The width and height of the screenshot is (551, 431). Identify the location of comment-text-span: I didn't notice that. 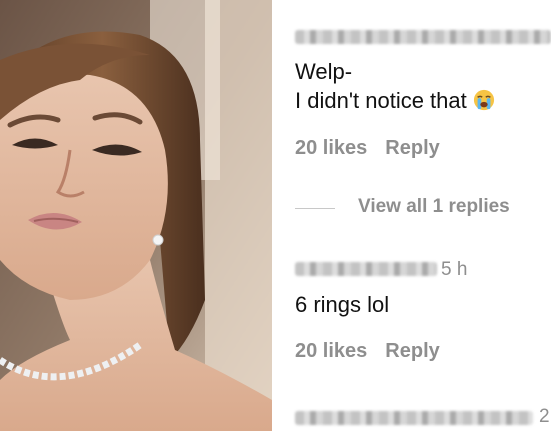
(381, 100).